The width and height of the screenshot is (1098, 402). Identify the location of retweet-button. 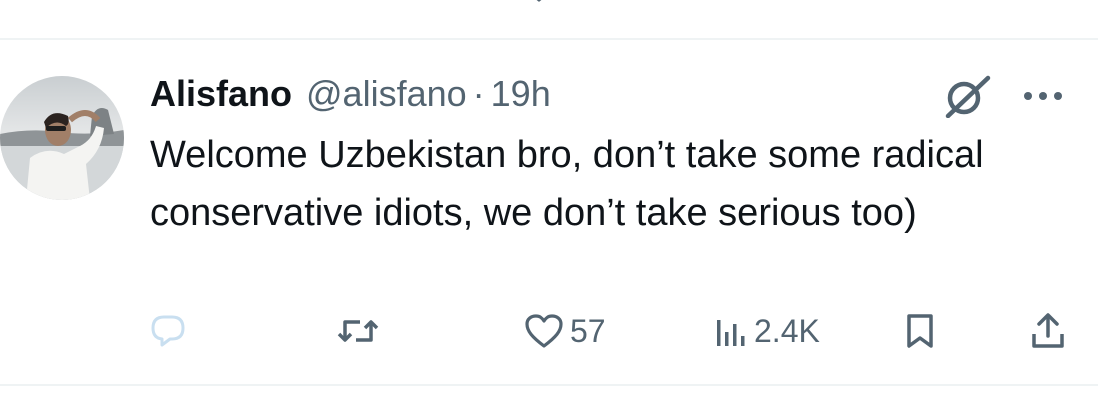
(361, 331).